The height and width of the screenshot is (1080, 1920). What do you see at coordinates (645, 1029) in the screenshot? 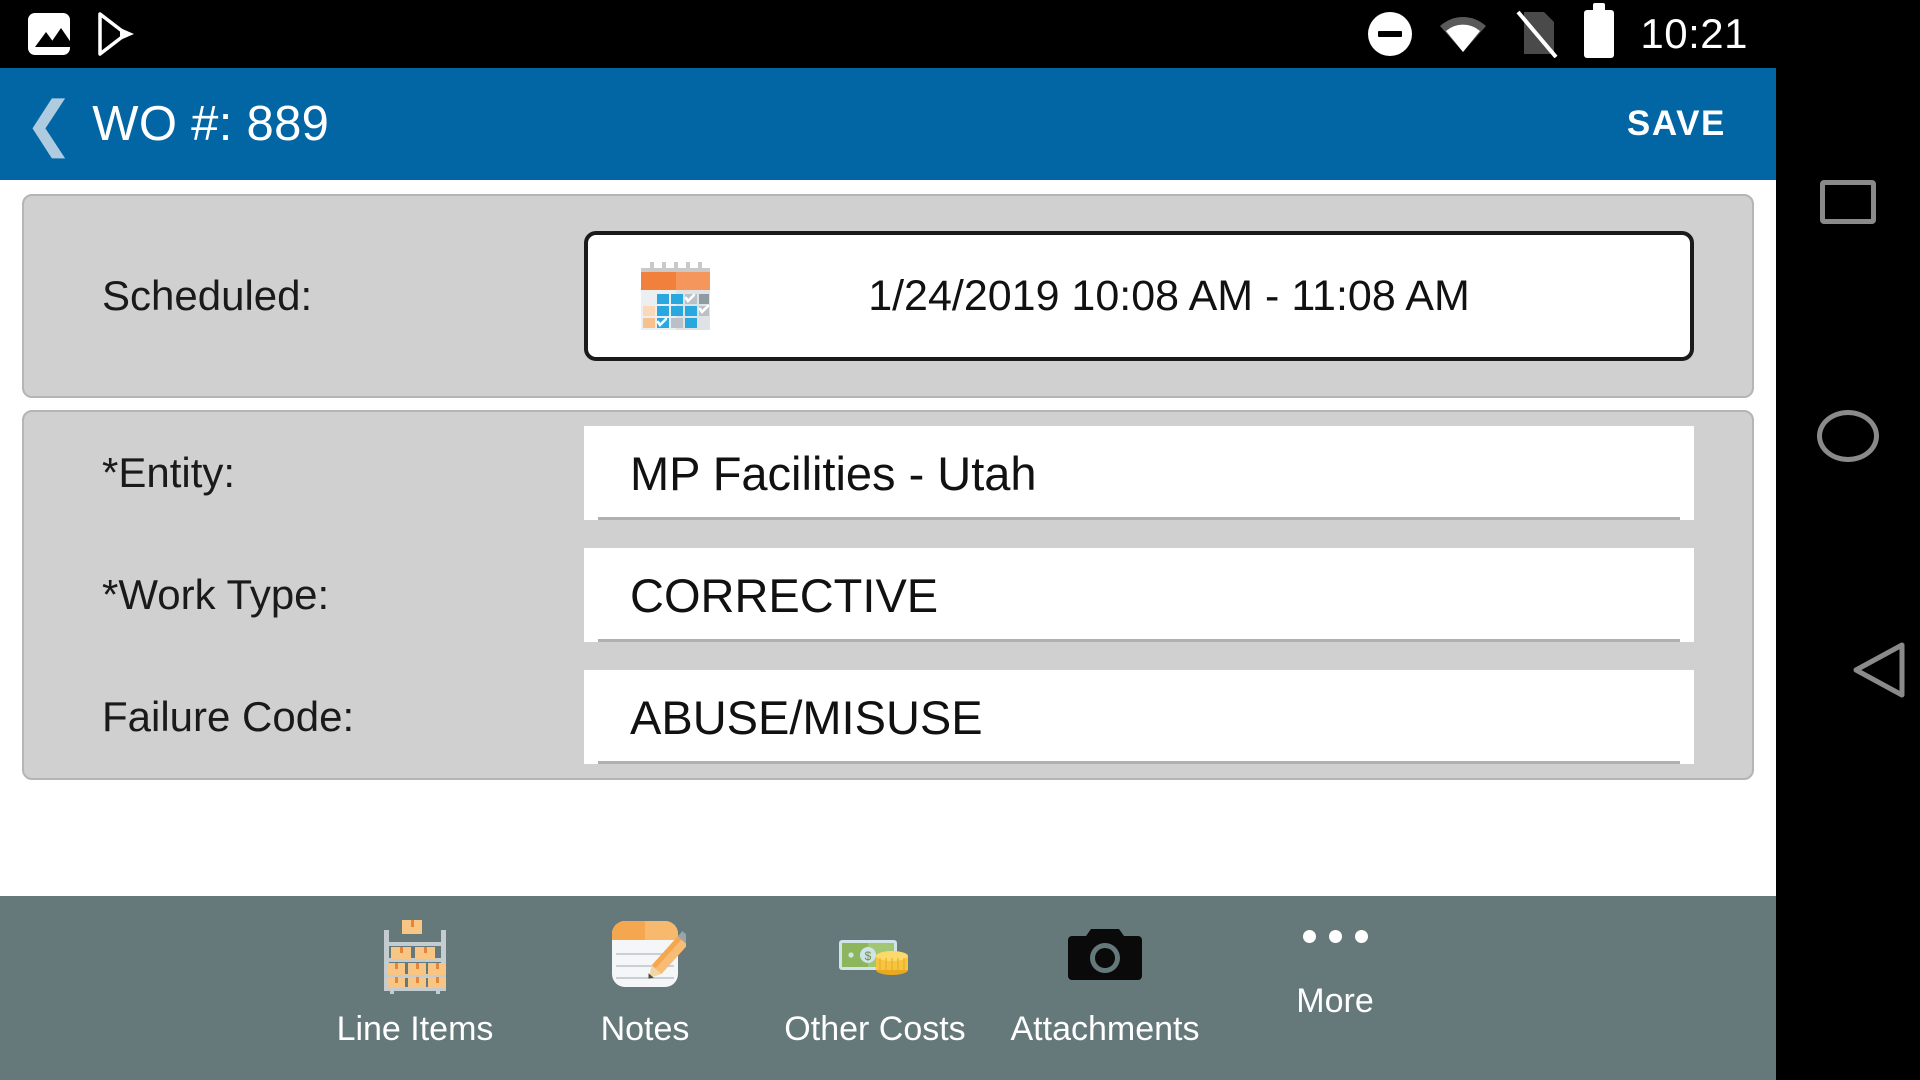
I see `toolbar-label-notes: Notes` at bounding box center [645, 1029].